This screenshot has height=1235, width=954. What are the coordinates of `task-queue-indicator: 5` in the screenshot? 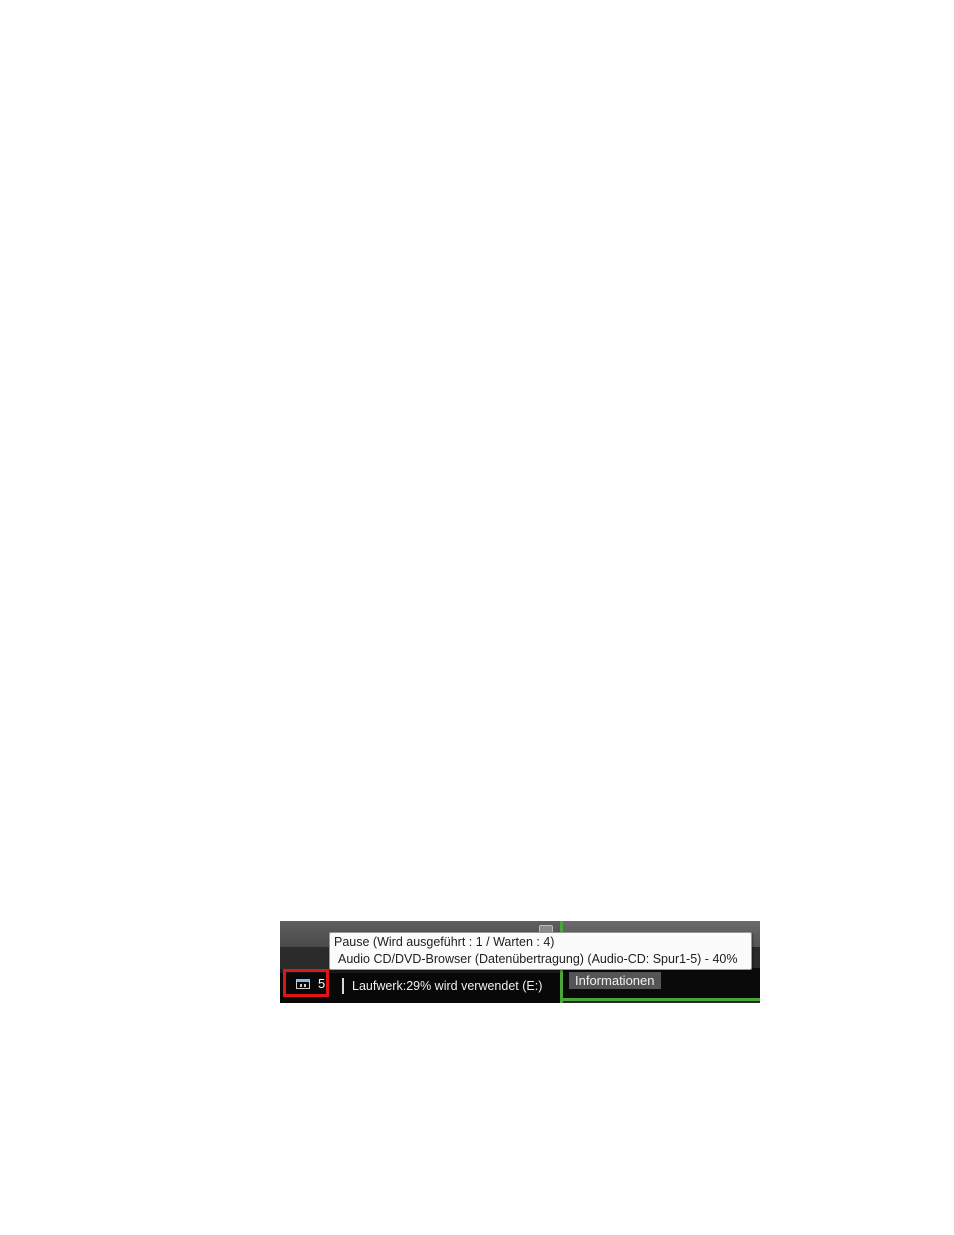 It's located at (306, 983).